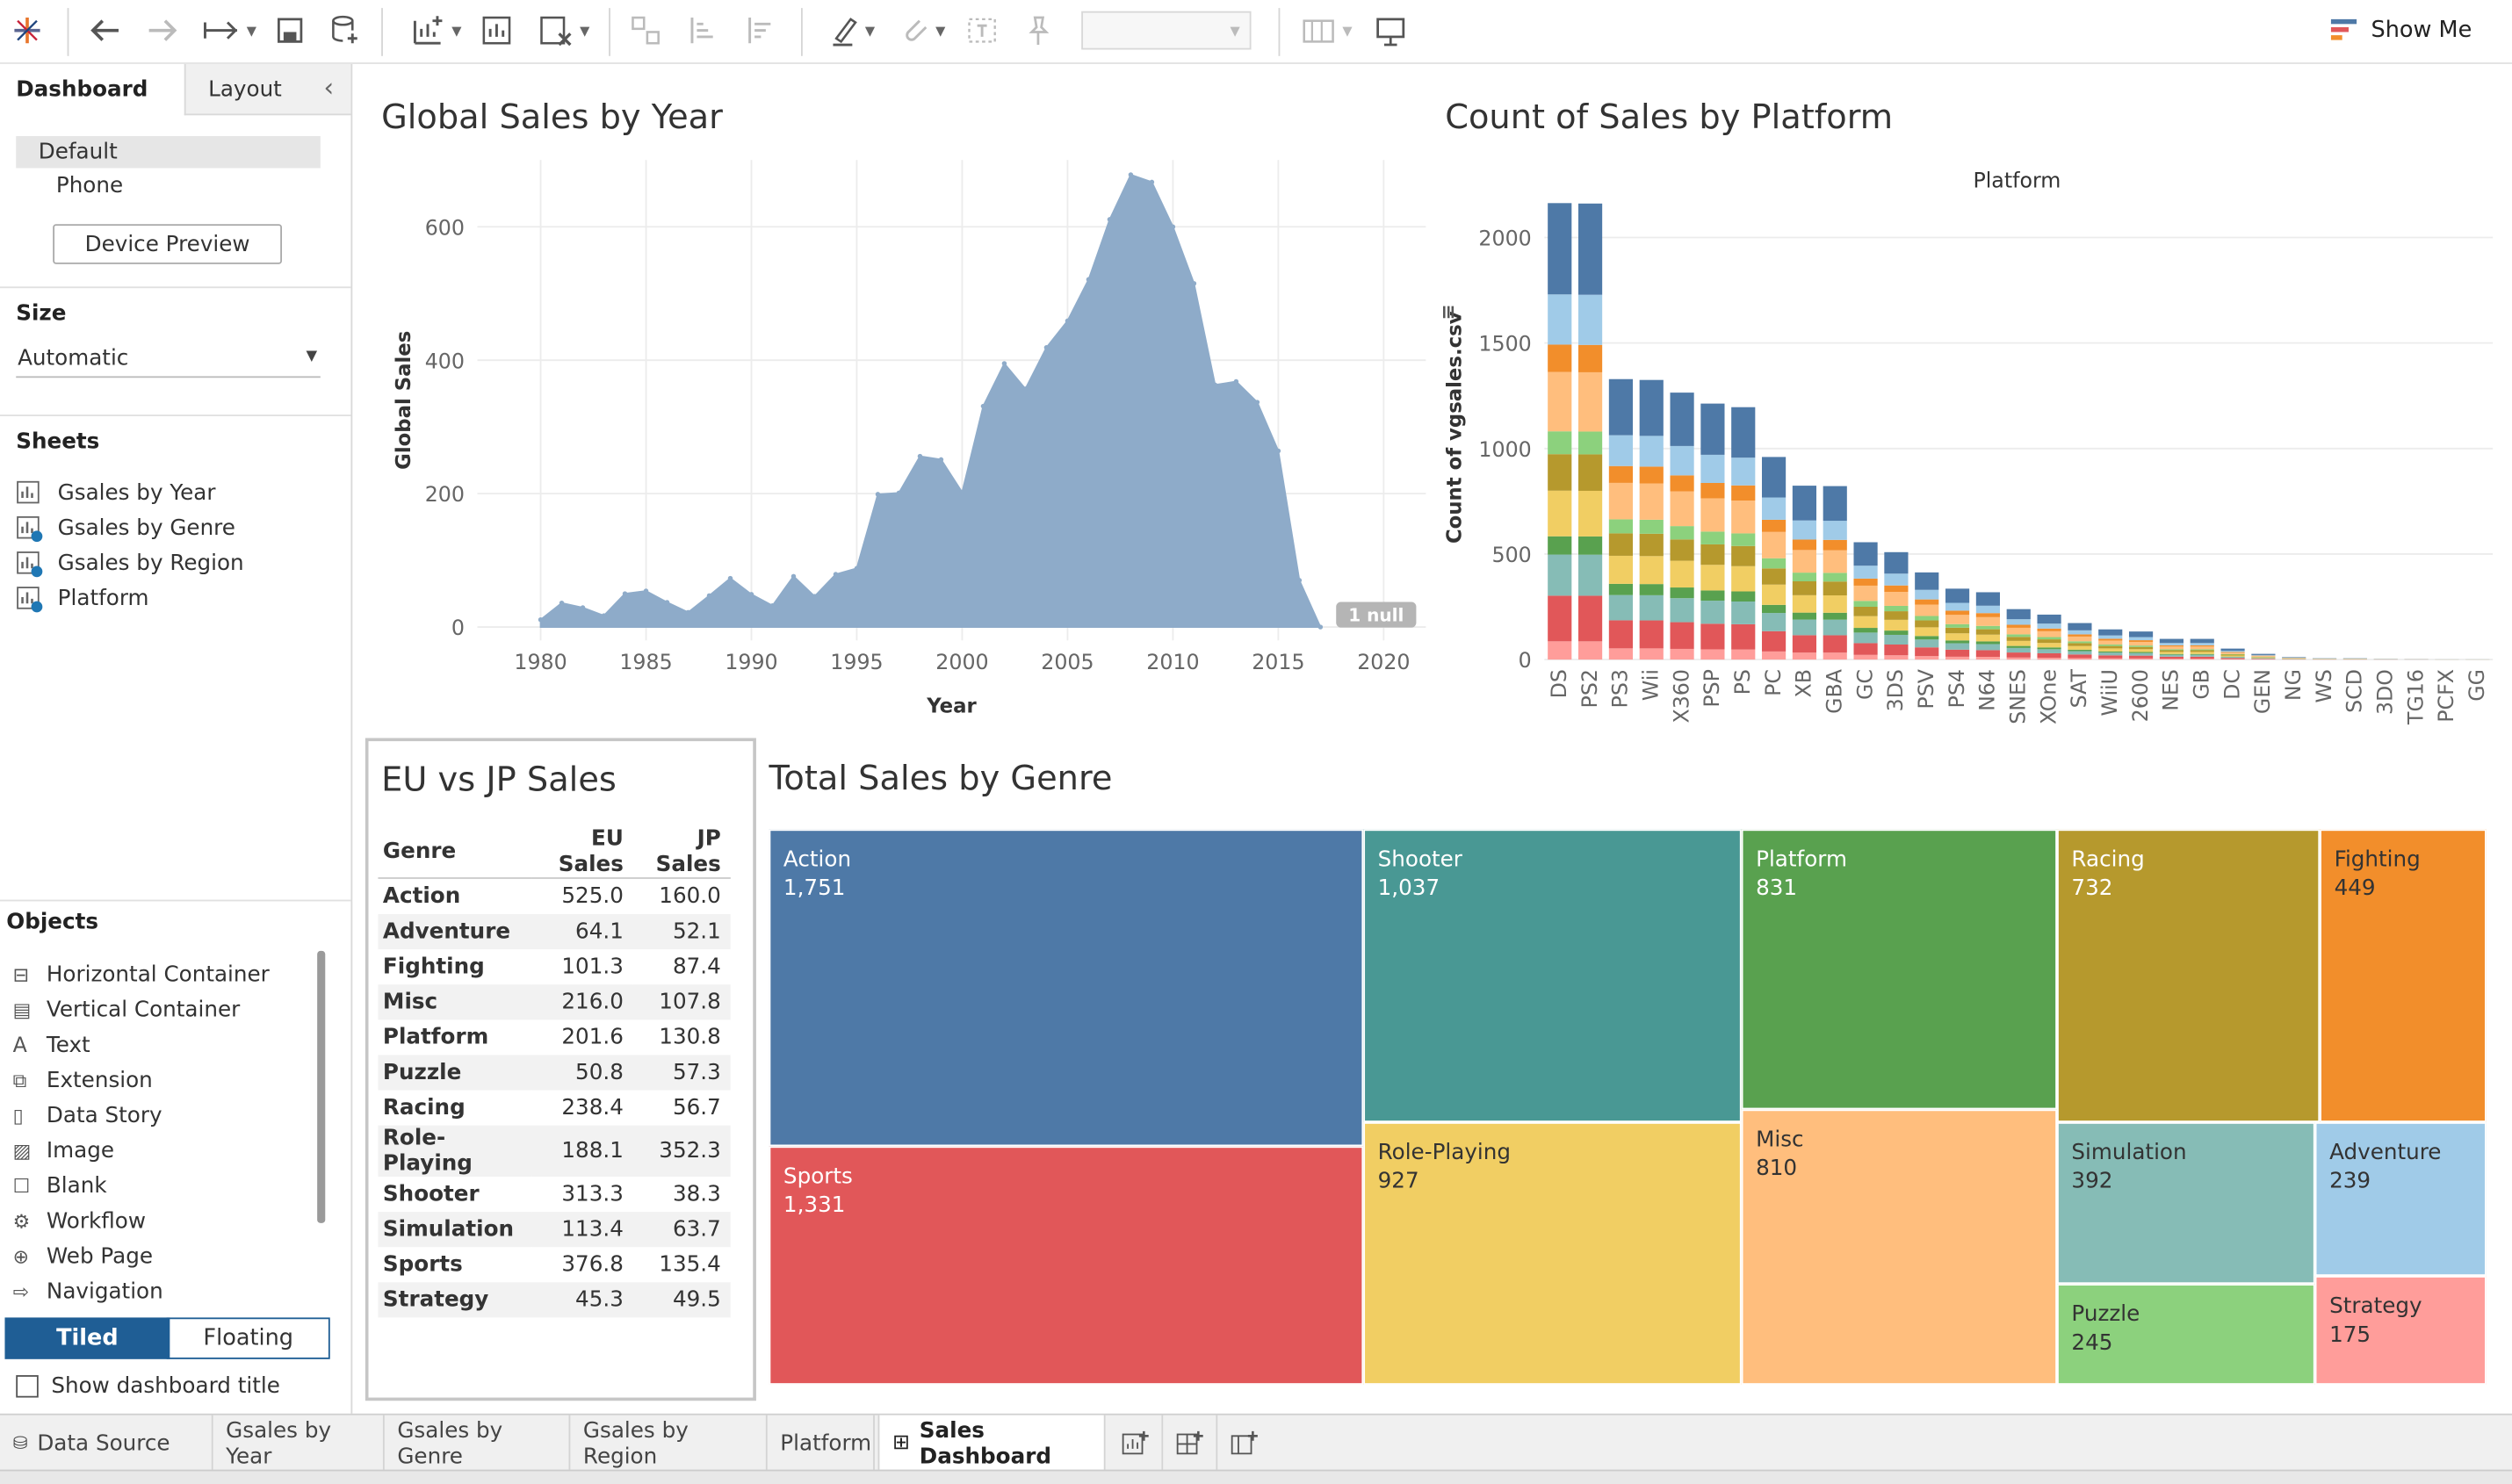 The width and height of the screenshot is (2512, 1484). I want to click on table-row: Fighting 101.3 87.4, so click(554, 965).